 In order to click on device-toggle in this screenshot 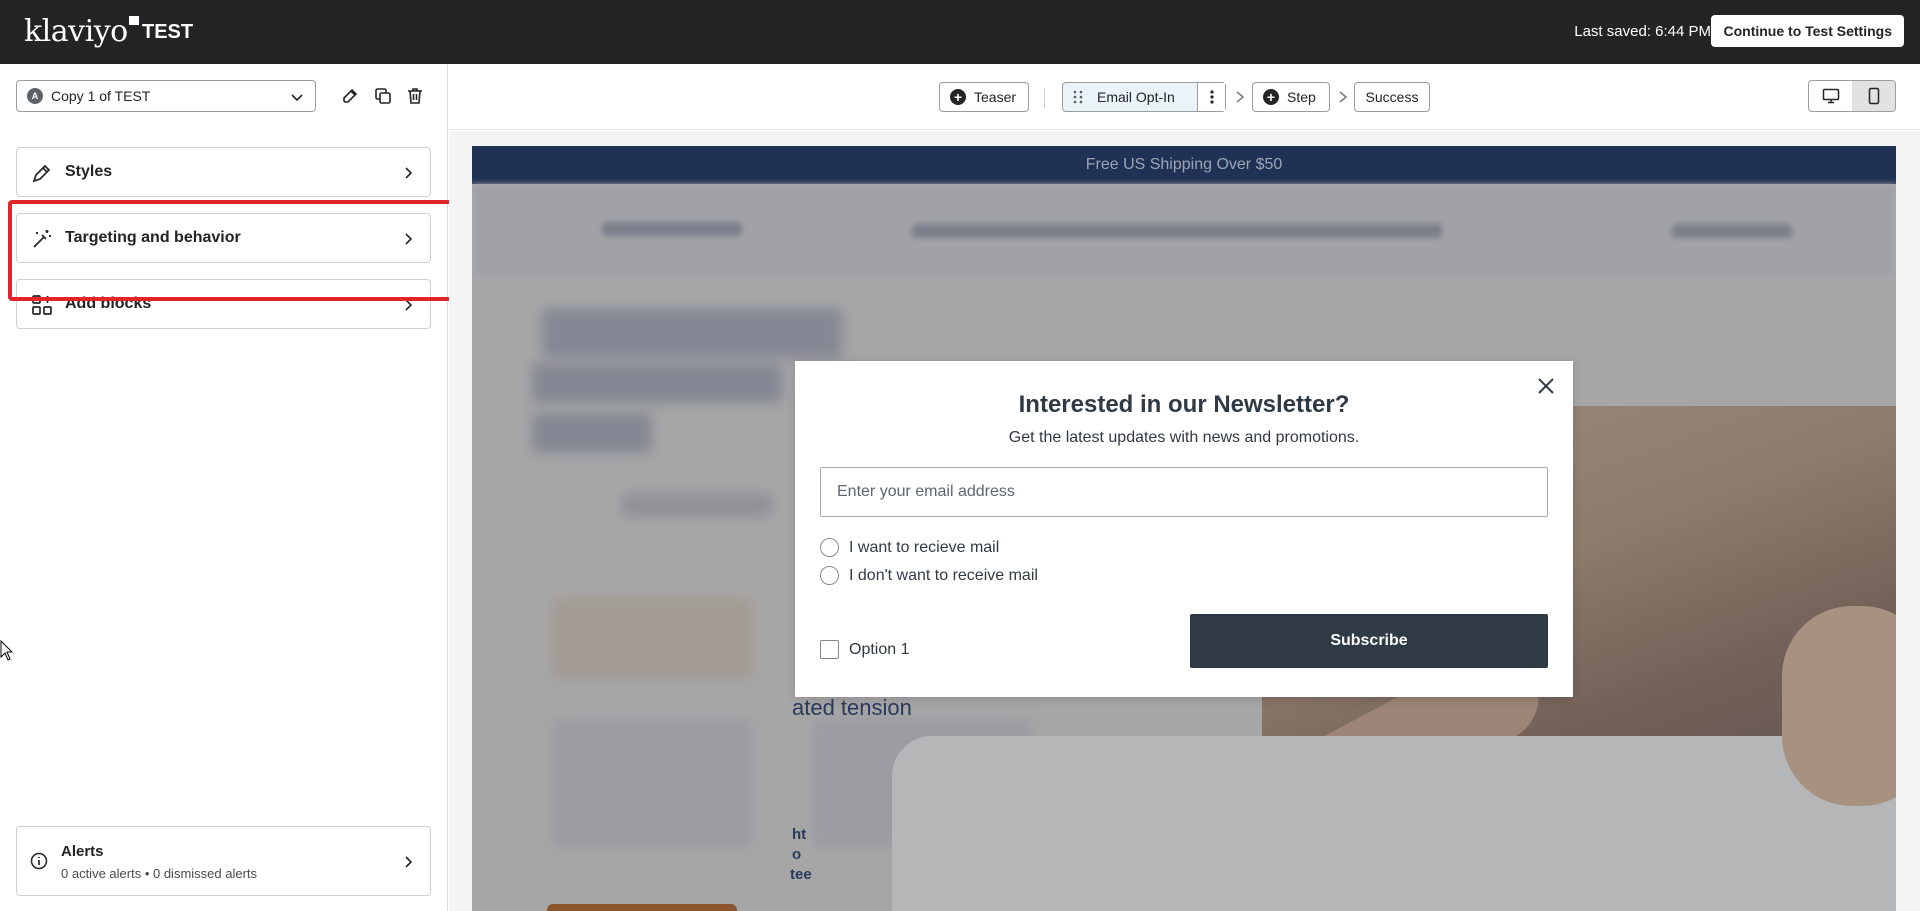, I will do `click(1852, 96)`.